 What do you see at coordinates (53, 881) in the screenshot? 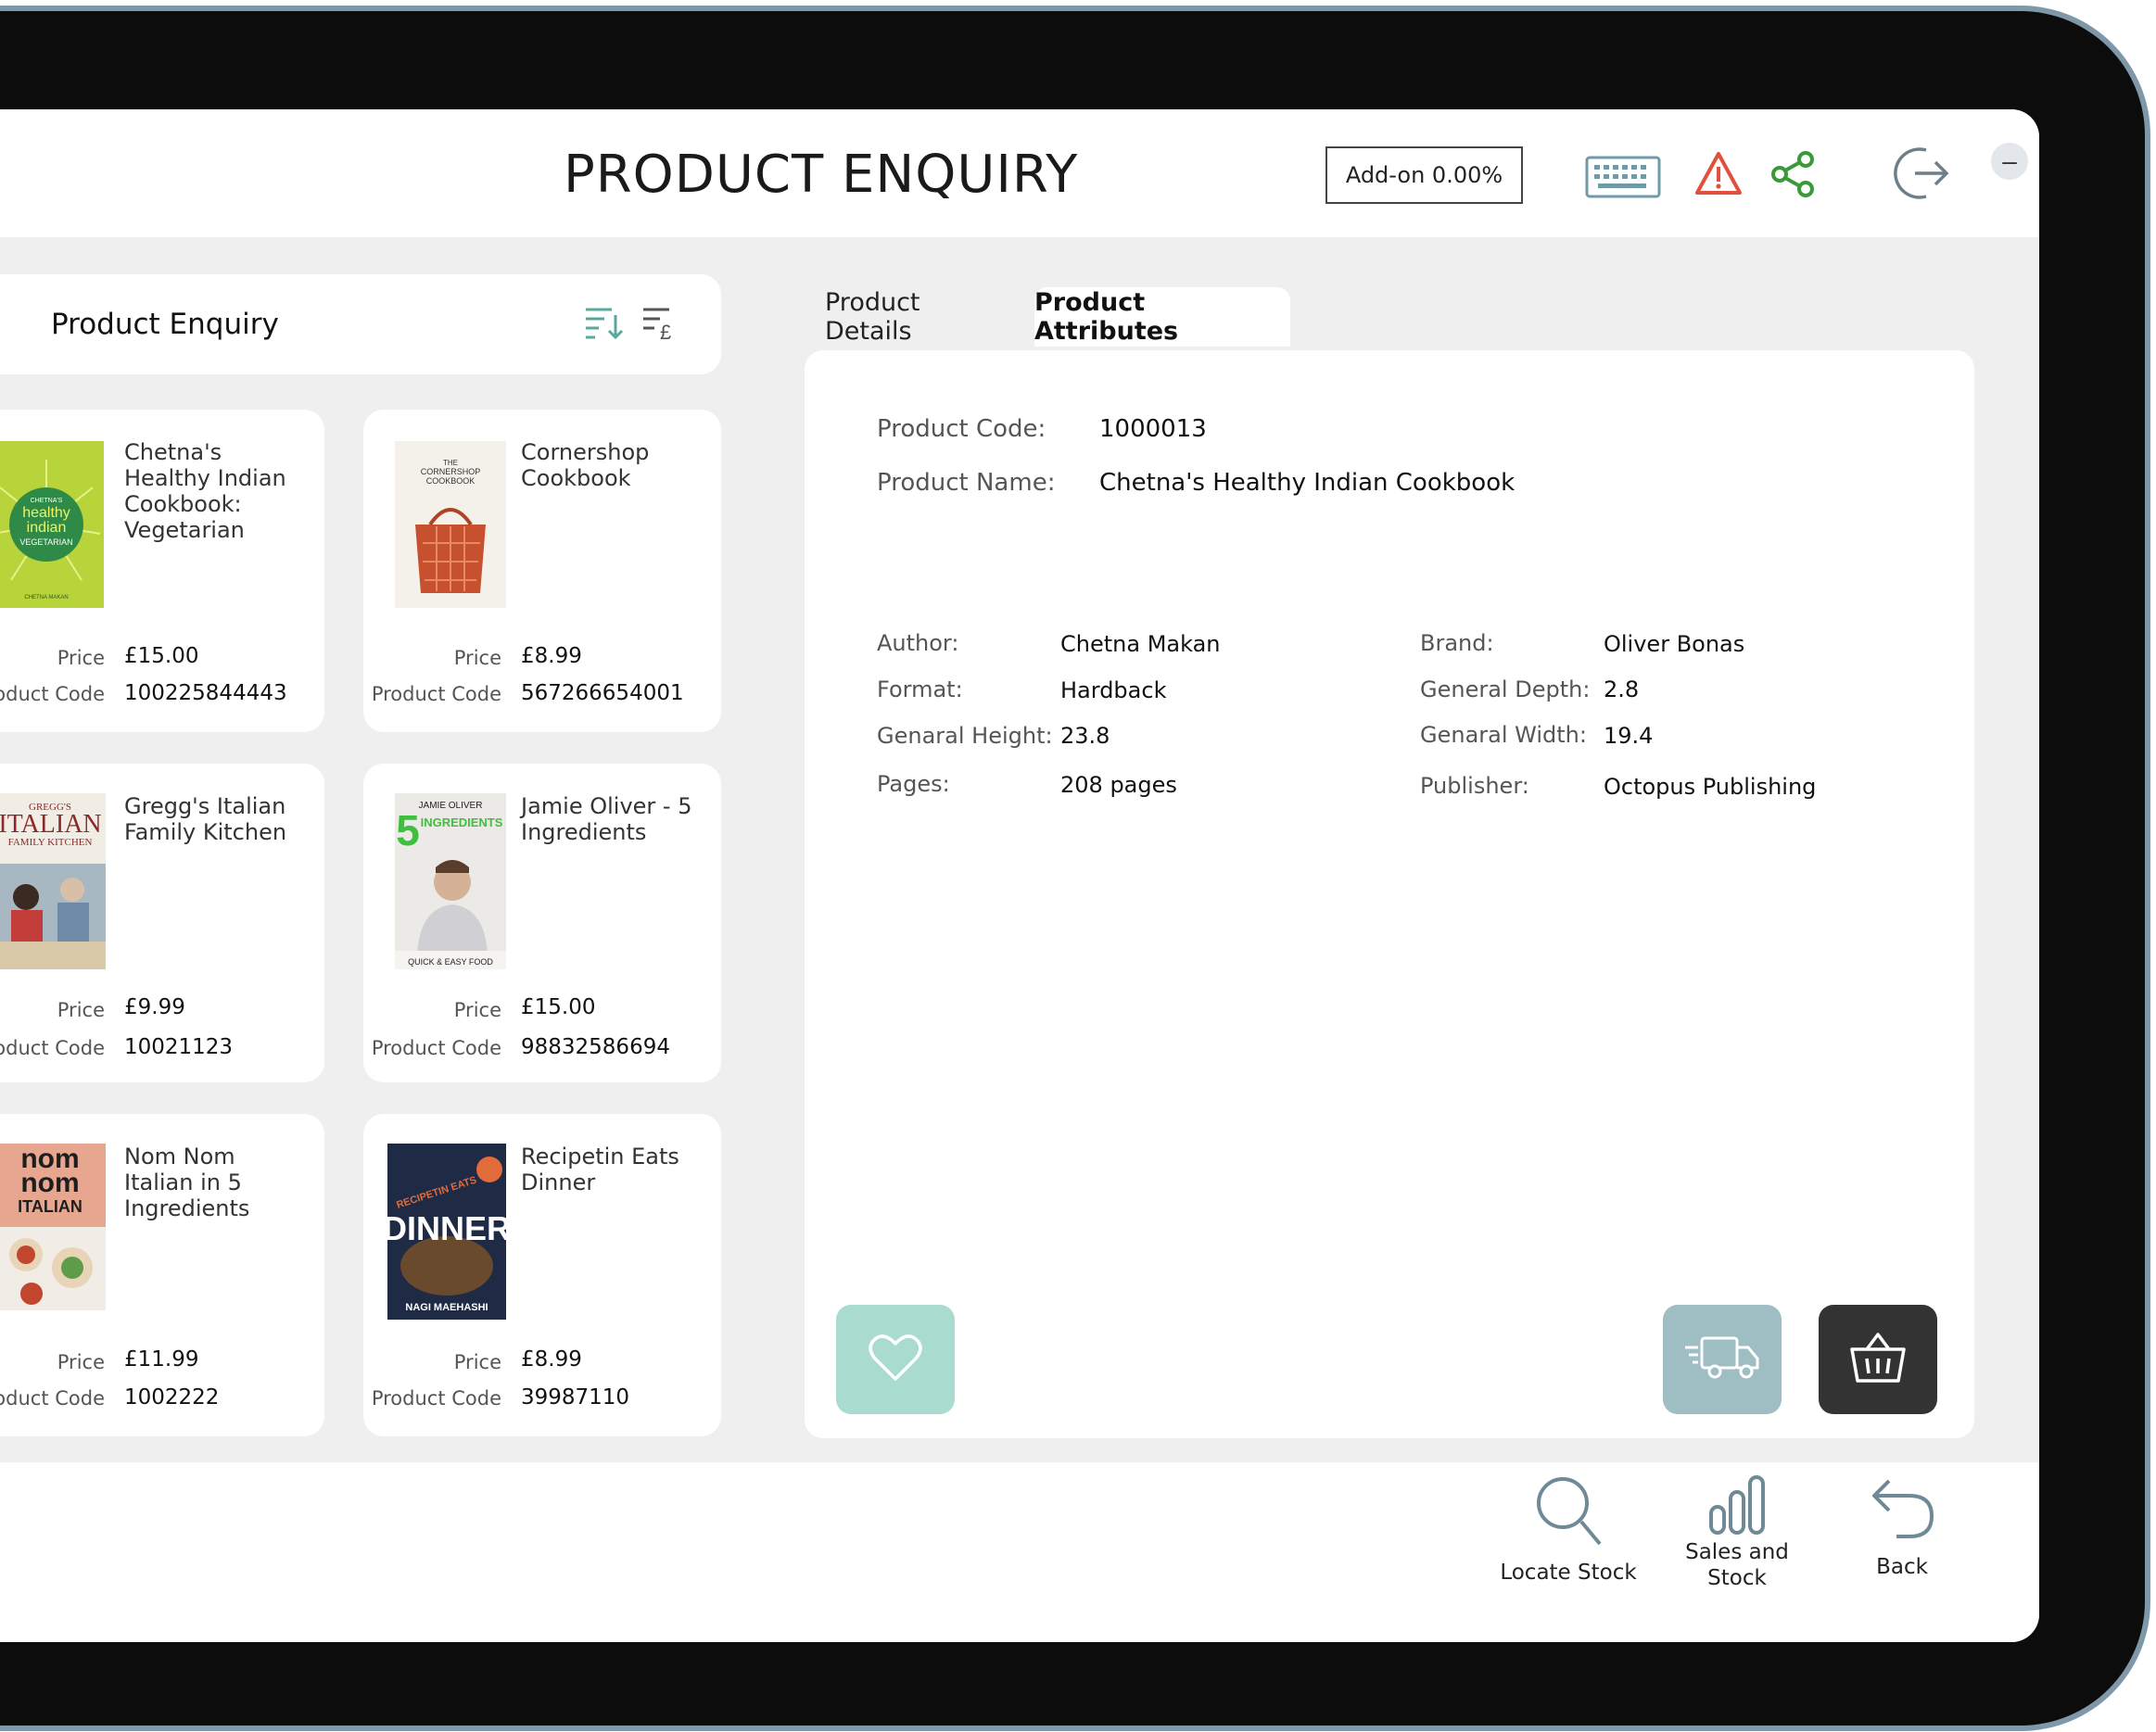
I see `book-cover-image: GREGG'S ITALIAN FAMILY KITCHEN` at bounding box center [53, 881].